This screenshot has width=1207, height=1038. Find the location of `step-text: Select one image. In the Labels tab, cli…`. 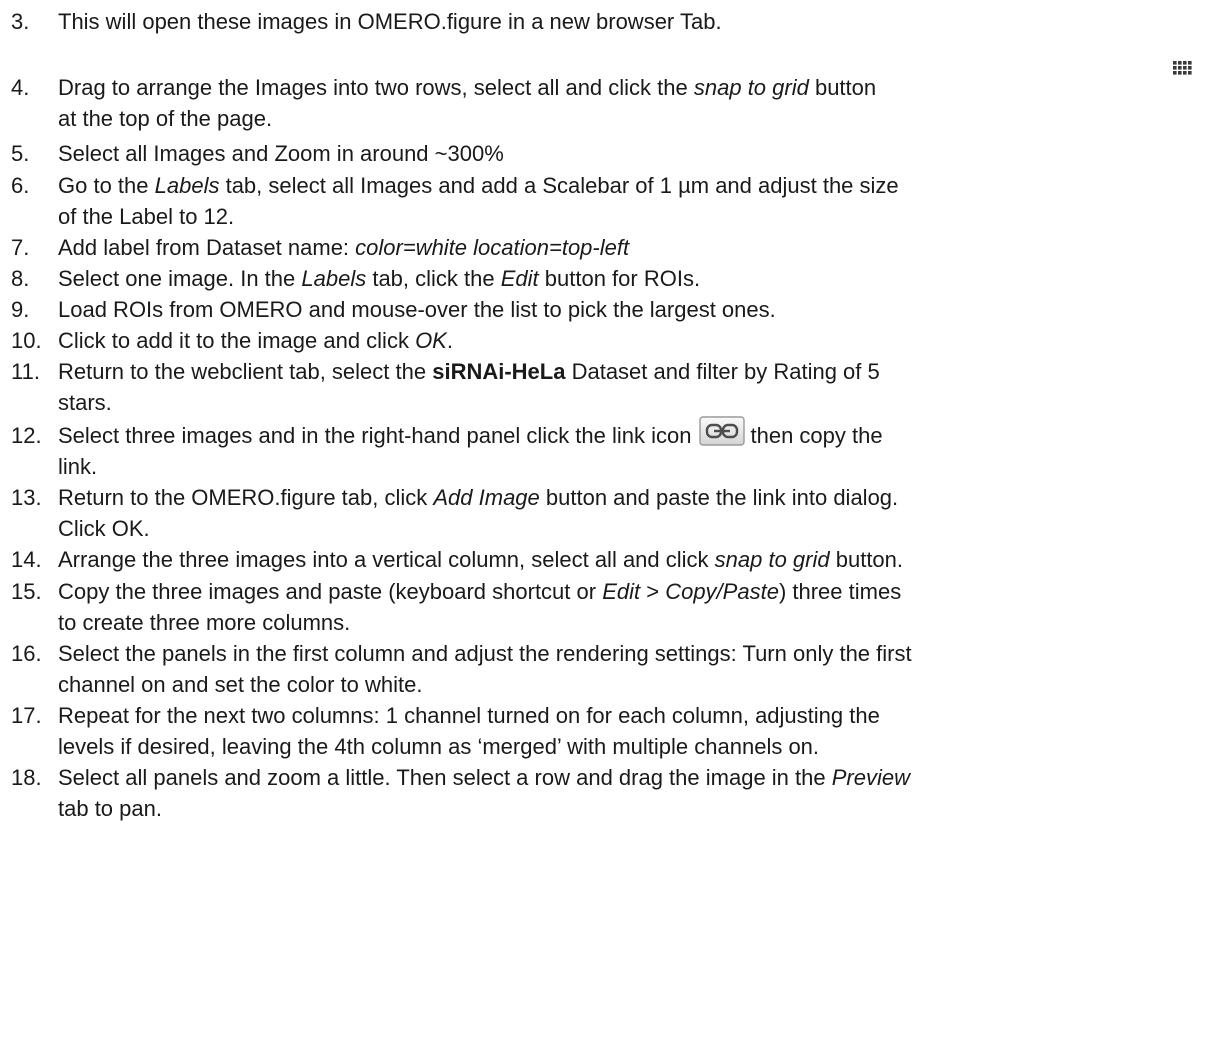

step-text: Select one image. In the Labels tab, cli… is located at coordinates (623, 278).